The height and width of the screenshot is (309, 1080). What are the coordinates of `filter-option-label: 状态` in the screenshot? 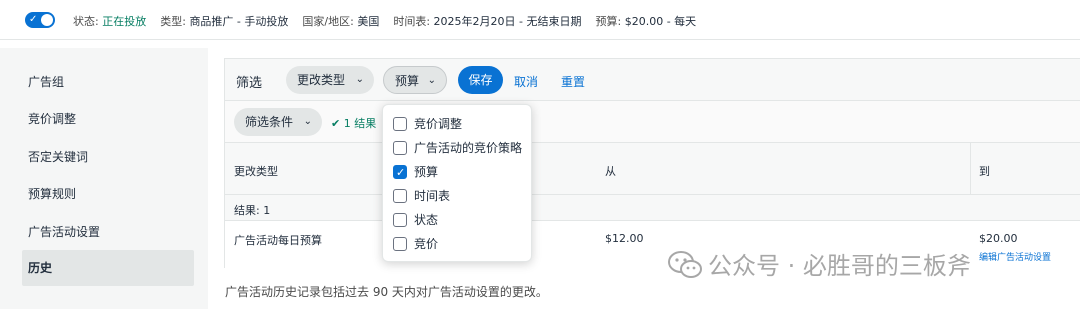 It's located at (426, 220).